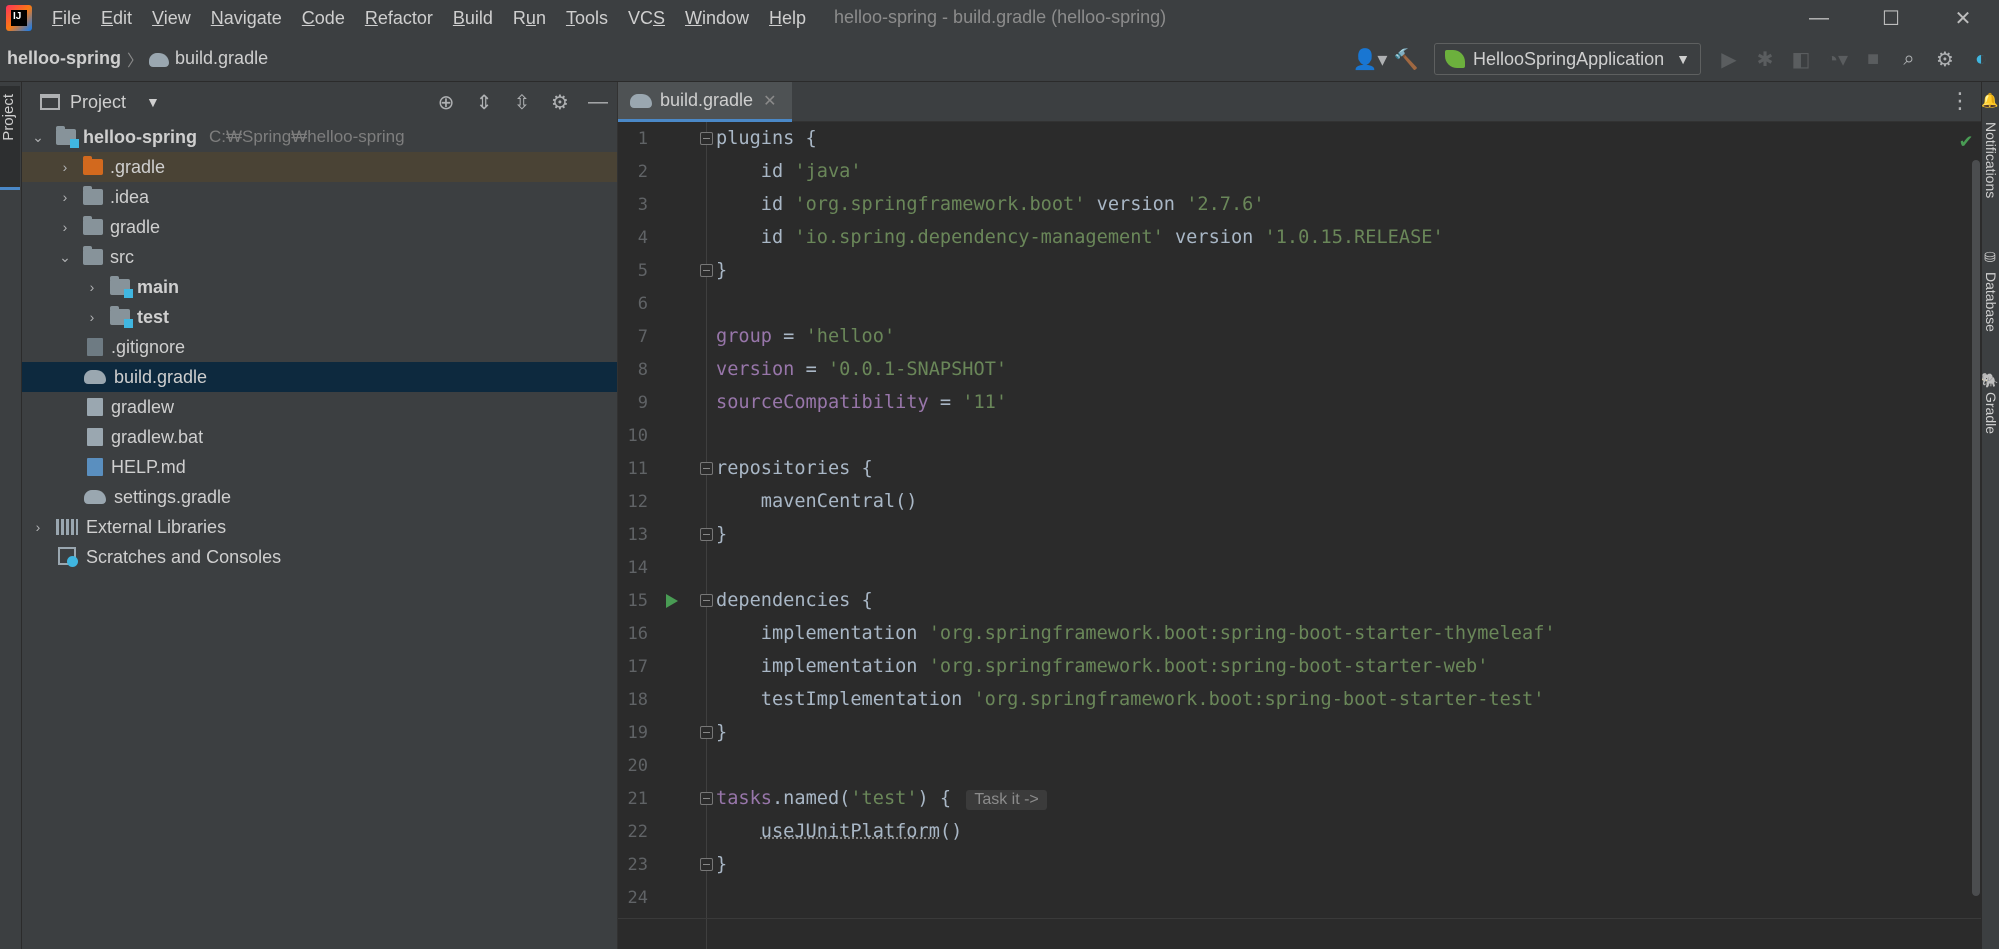  What do you see at coordinates (1991, 258) in the screenshot?
I see `database-icon: ⛁` at bounding box center [1991, 258].